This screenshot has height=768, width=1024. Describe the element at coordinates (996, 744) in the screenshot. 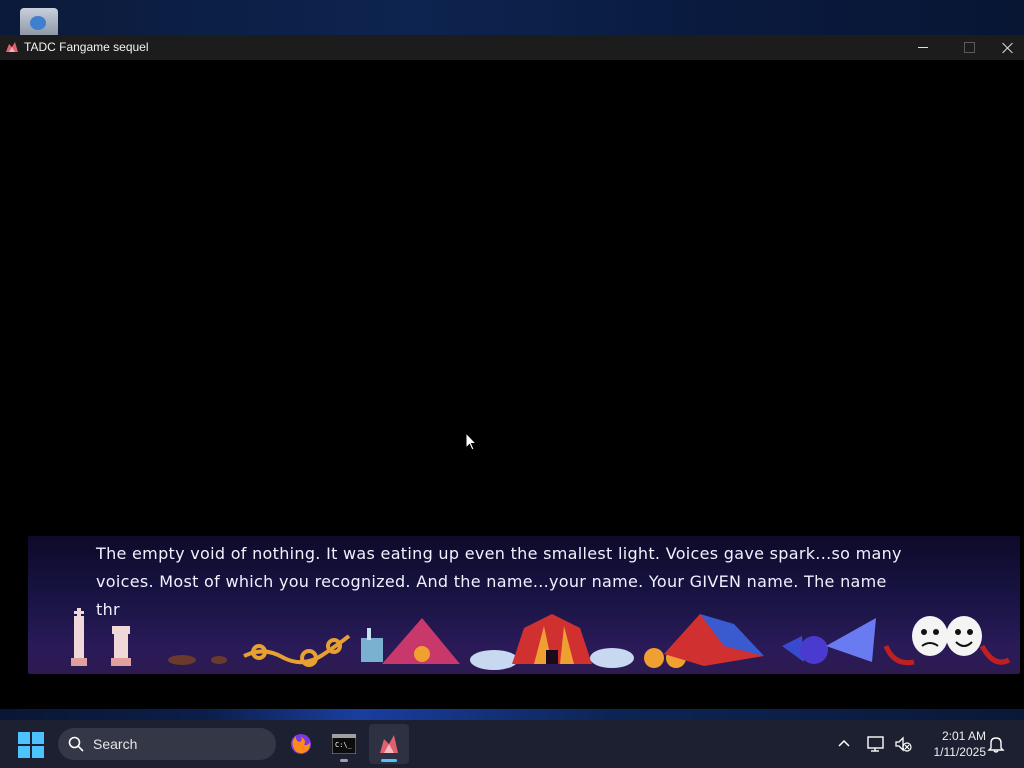

I see `notification-bell-icon` at that location.